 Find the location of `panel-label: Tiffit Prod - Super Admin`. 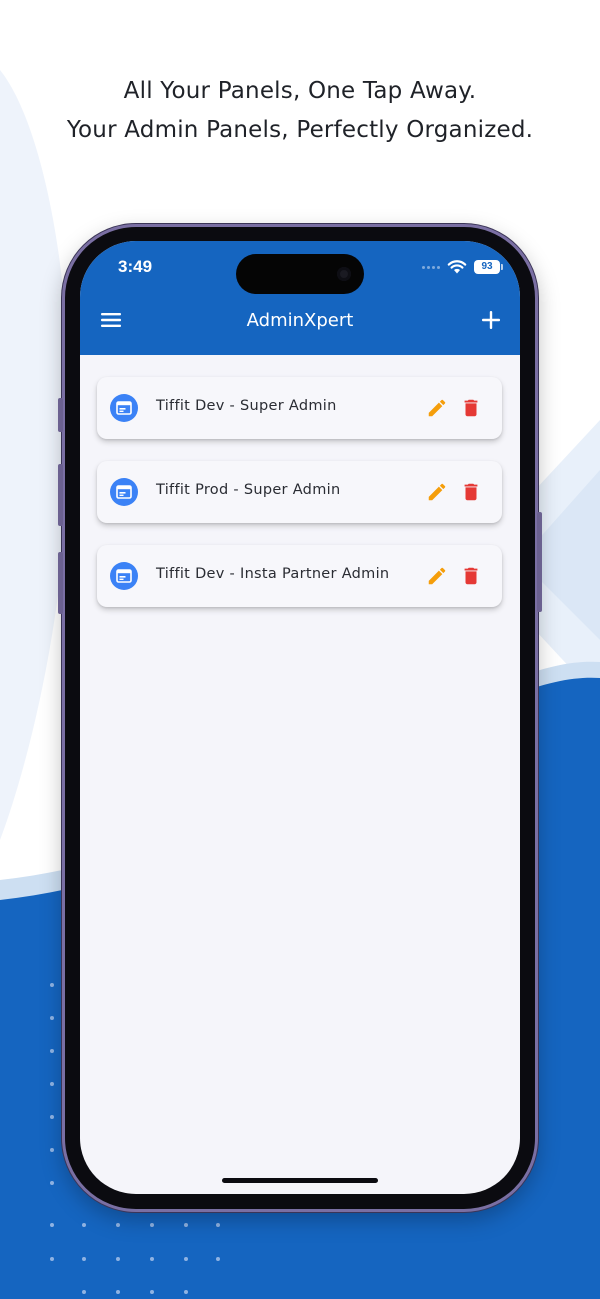

panel-label: Tiffit Prod - Super Admin is located at coordinates (248, 490).